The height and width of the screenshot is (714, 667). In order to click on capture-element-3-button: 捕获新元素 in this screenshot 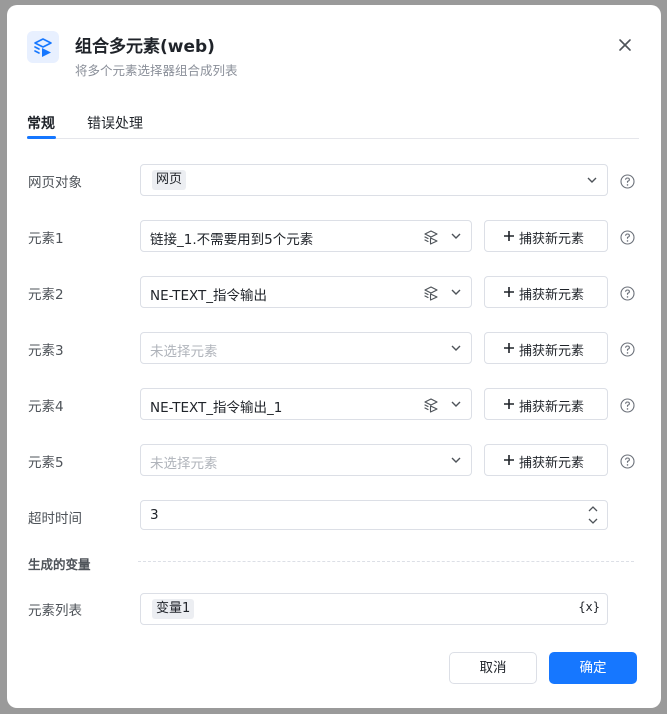, I will do `click(546, 348)`.